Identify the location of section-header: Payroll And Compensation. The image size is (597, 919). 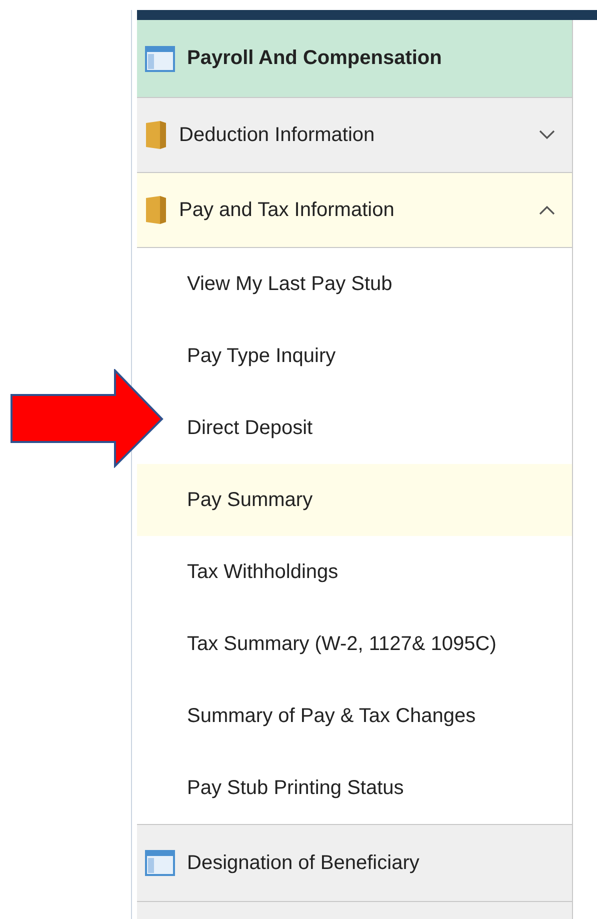
(354, 59).